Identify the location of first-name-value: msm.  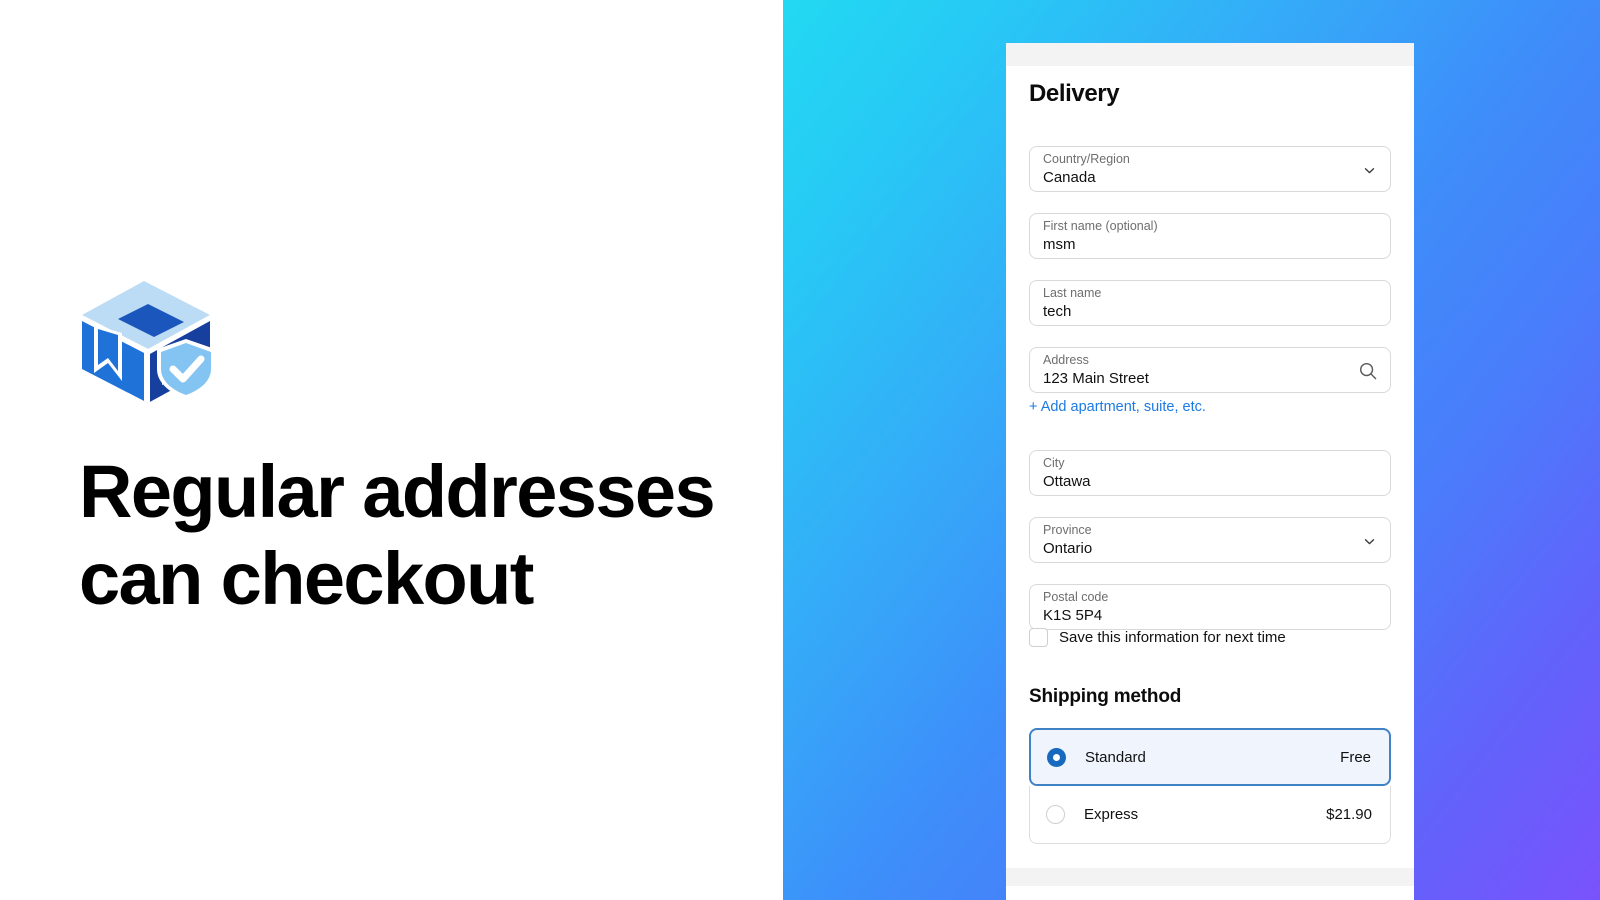
(1059, 244).